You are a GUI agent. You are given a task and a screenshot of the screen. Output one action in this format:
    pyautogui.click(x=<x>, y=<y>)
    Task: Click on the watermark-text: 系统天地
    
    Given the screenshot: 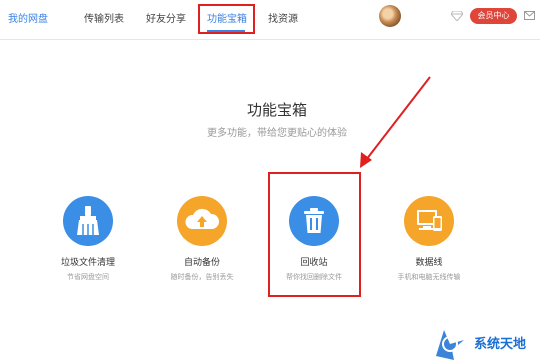 What is the action you would take?
    pyautogui.click(x=500, y=344)
    